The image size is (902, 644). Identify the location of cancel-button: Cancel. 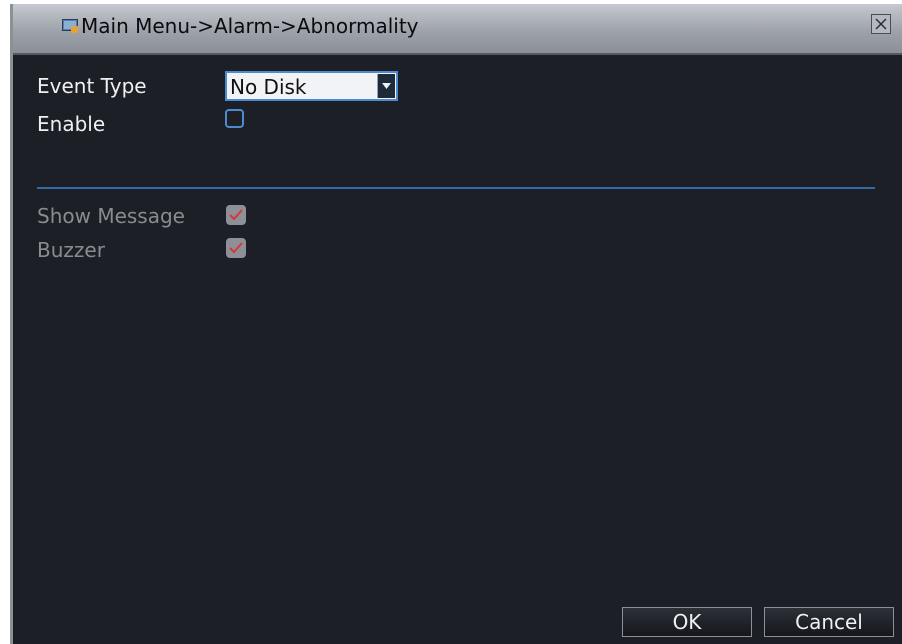
(829, 622).